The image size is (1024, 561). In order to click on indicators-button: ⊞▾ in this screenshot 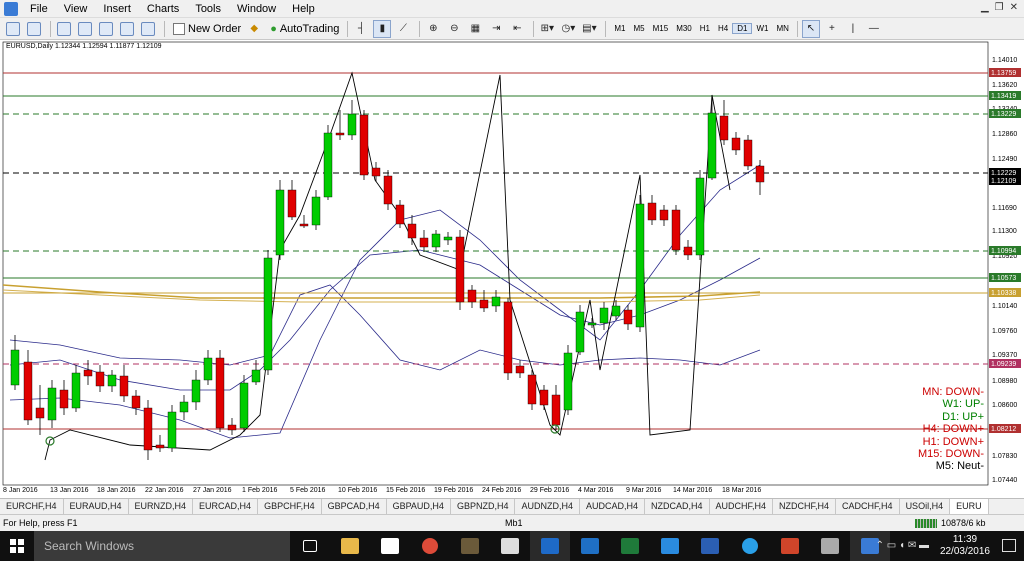, I will do `click(547, 29)`.